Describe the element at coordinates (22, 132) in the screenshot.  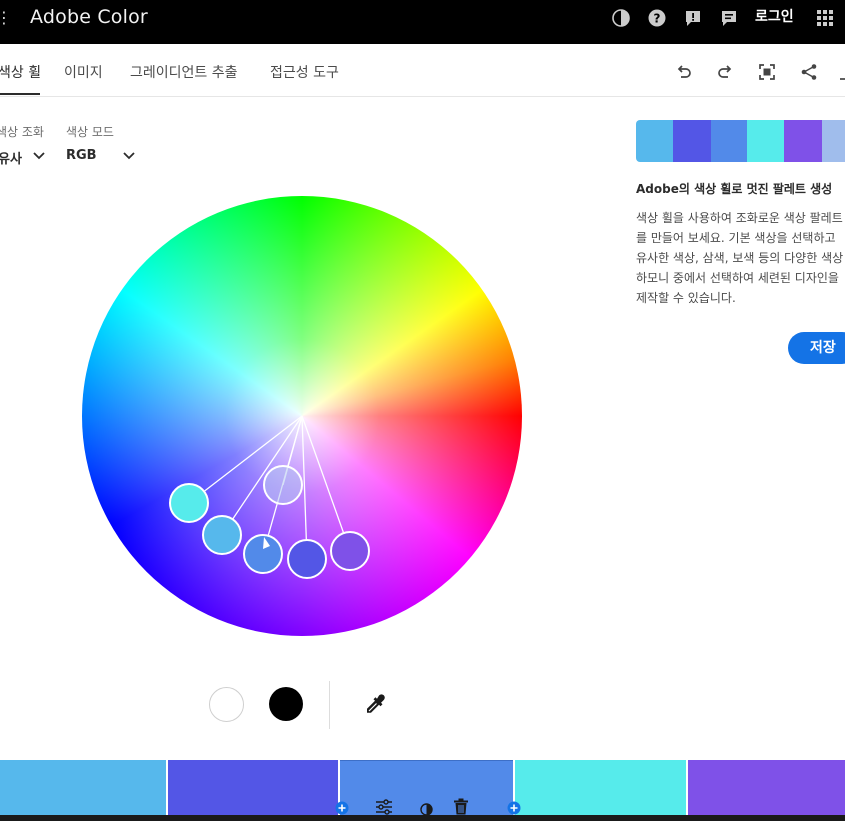
I see `harmony-label: 색상 조화` at that location.